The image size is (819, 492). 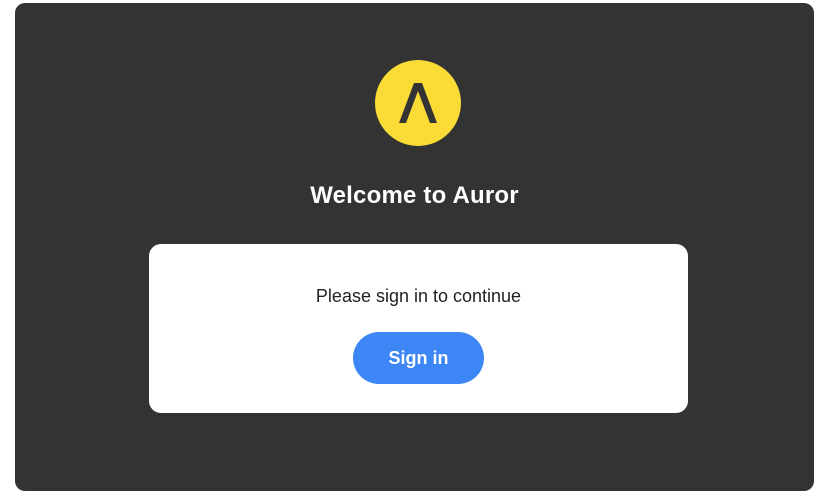 I want to click on welcome-title: Welcome to Auror, so click(x=414, y=195).